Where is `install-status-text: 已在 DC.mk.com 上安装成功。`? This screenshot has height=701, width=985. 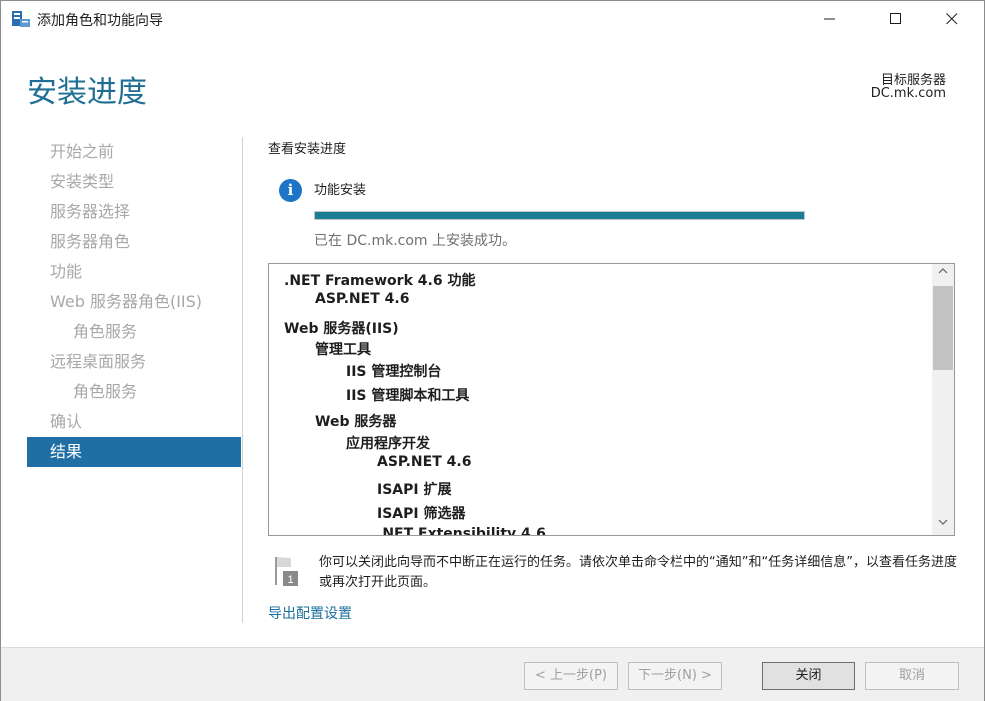 install-status-text: 已在 DC.mk.com 上安装成功。 is located at coordinates (415, 241).